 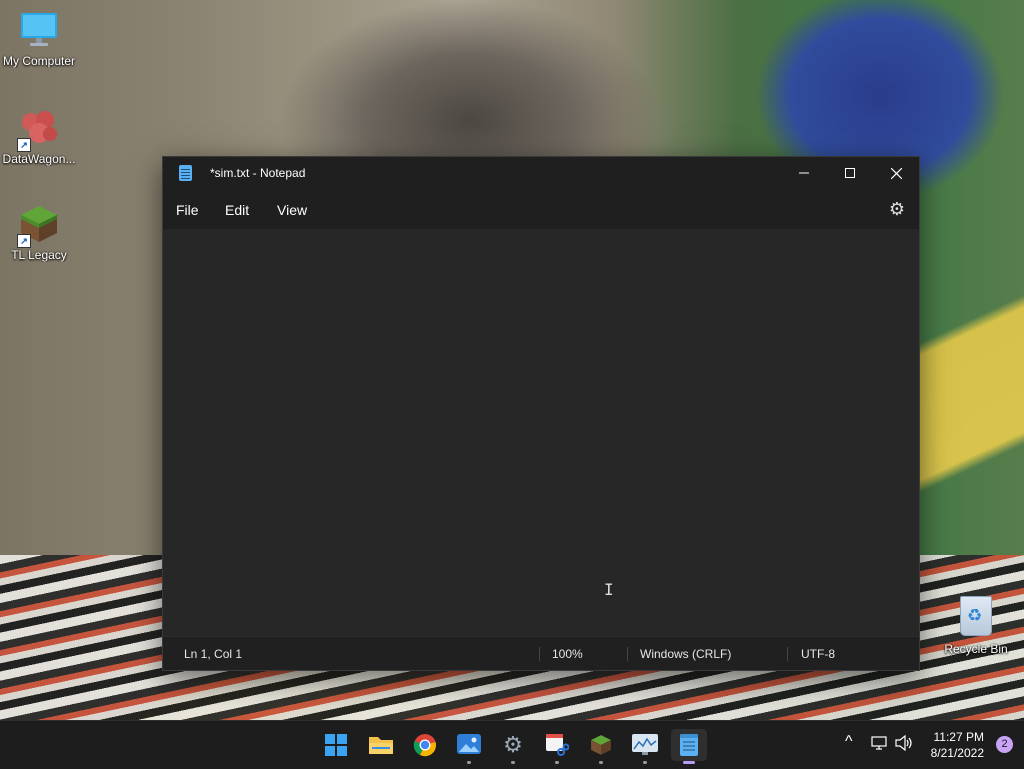 I want to click on windows-logo-icon, so click(x=336, y=745).